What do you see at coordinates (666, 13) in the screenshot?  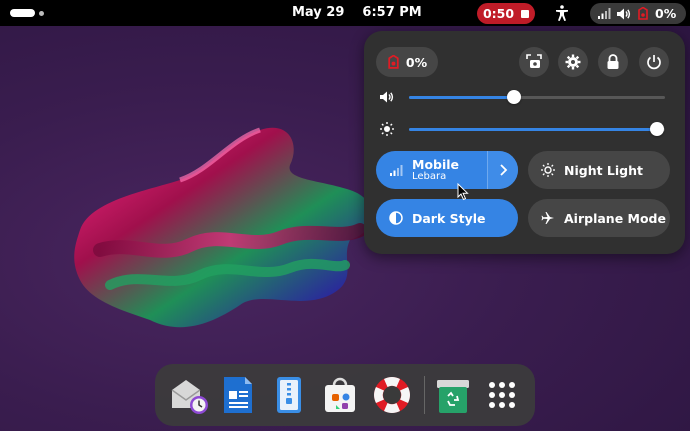 I see `battery-percent: 0%` at bounding box center [666, 13].